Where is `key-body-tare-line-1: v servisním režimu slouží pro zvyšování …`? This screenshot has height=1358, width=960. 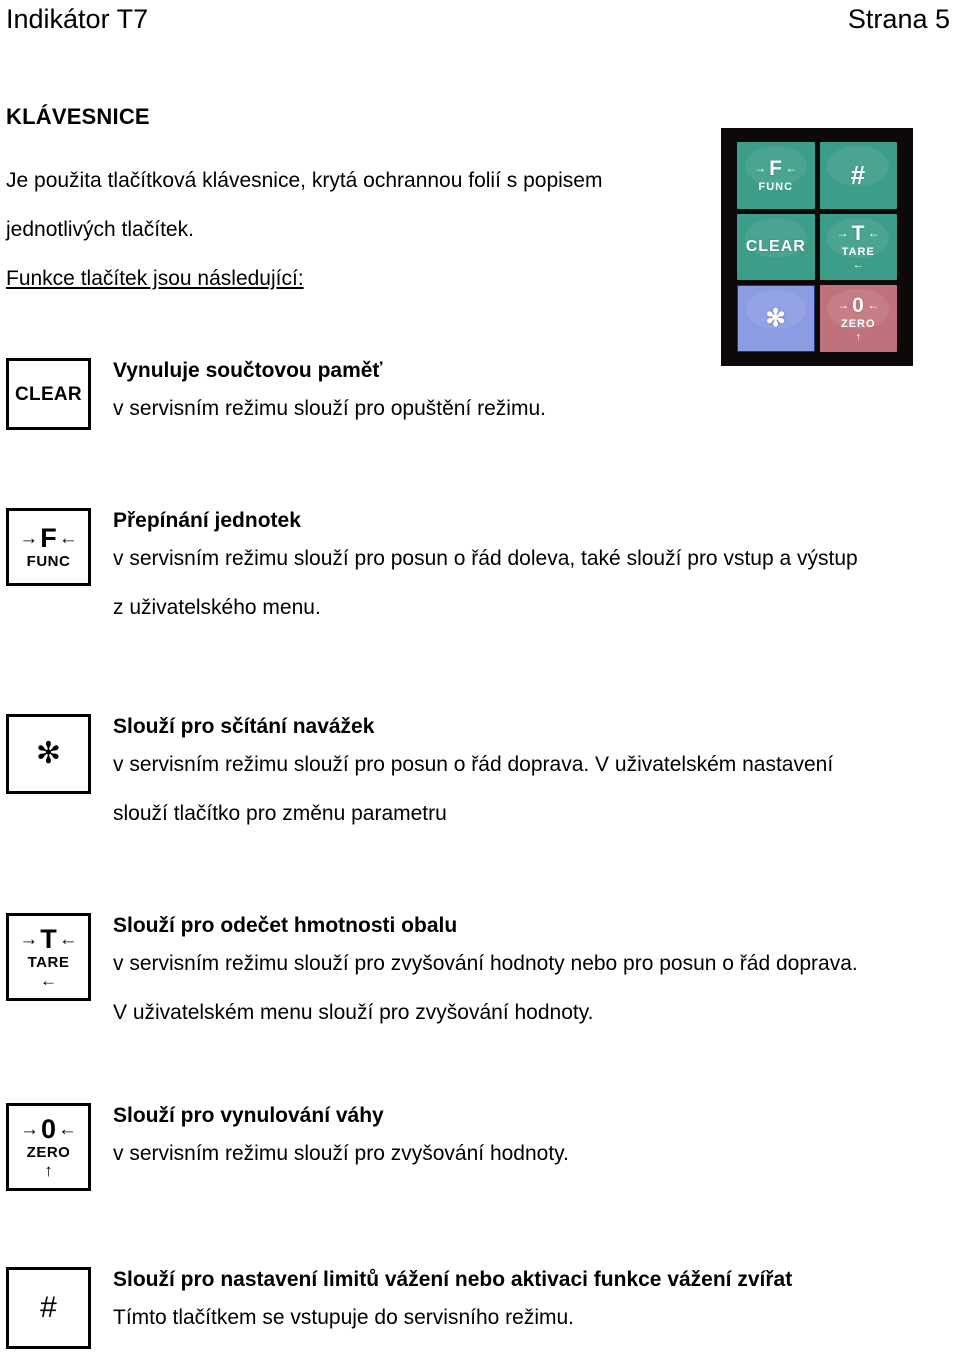 key-body-tare-line-1: v servisním režimu slouží pro zvyšování … is located at coordinates (485, 963).